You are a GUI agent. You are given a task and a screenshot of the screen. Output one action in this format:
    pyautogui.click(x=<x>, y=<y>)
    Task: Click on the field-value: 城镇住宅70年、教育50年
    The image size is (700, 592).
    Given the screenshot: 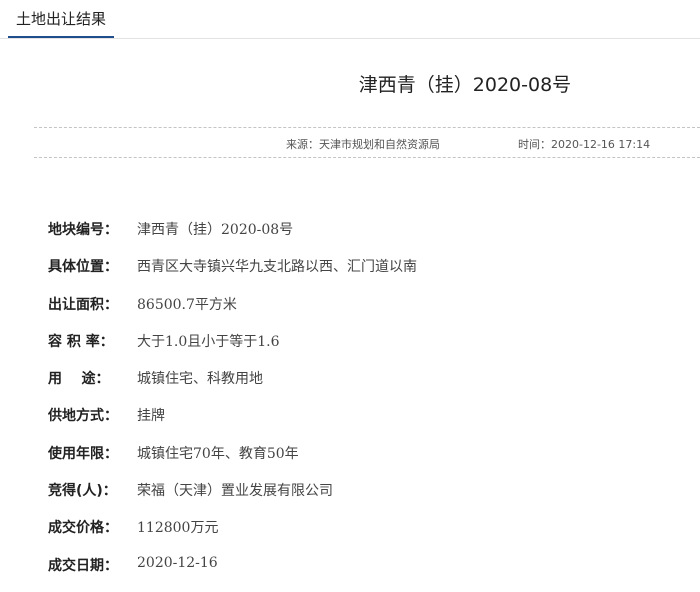 What is the action you would take?
    pyautogui.click(x=218, y=453)
    